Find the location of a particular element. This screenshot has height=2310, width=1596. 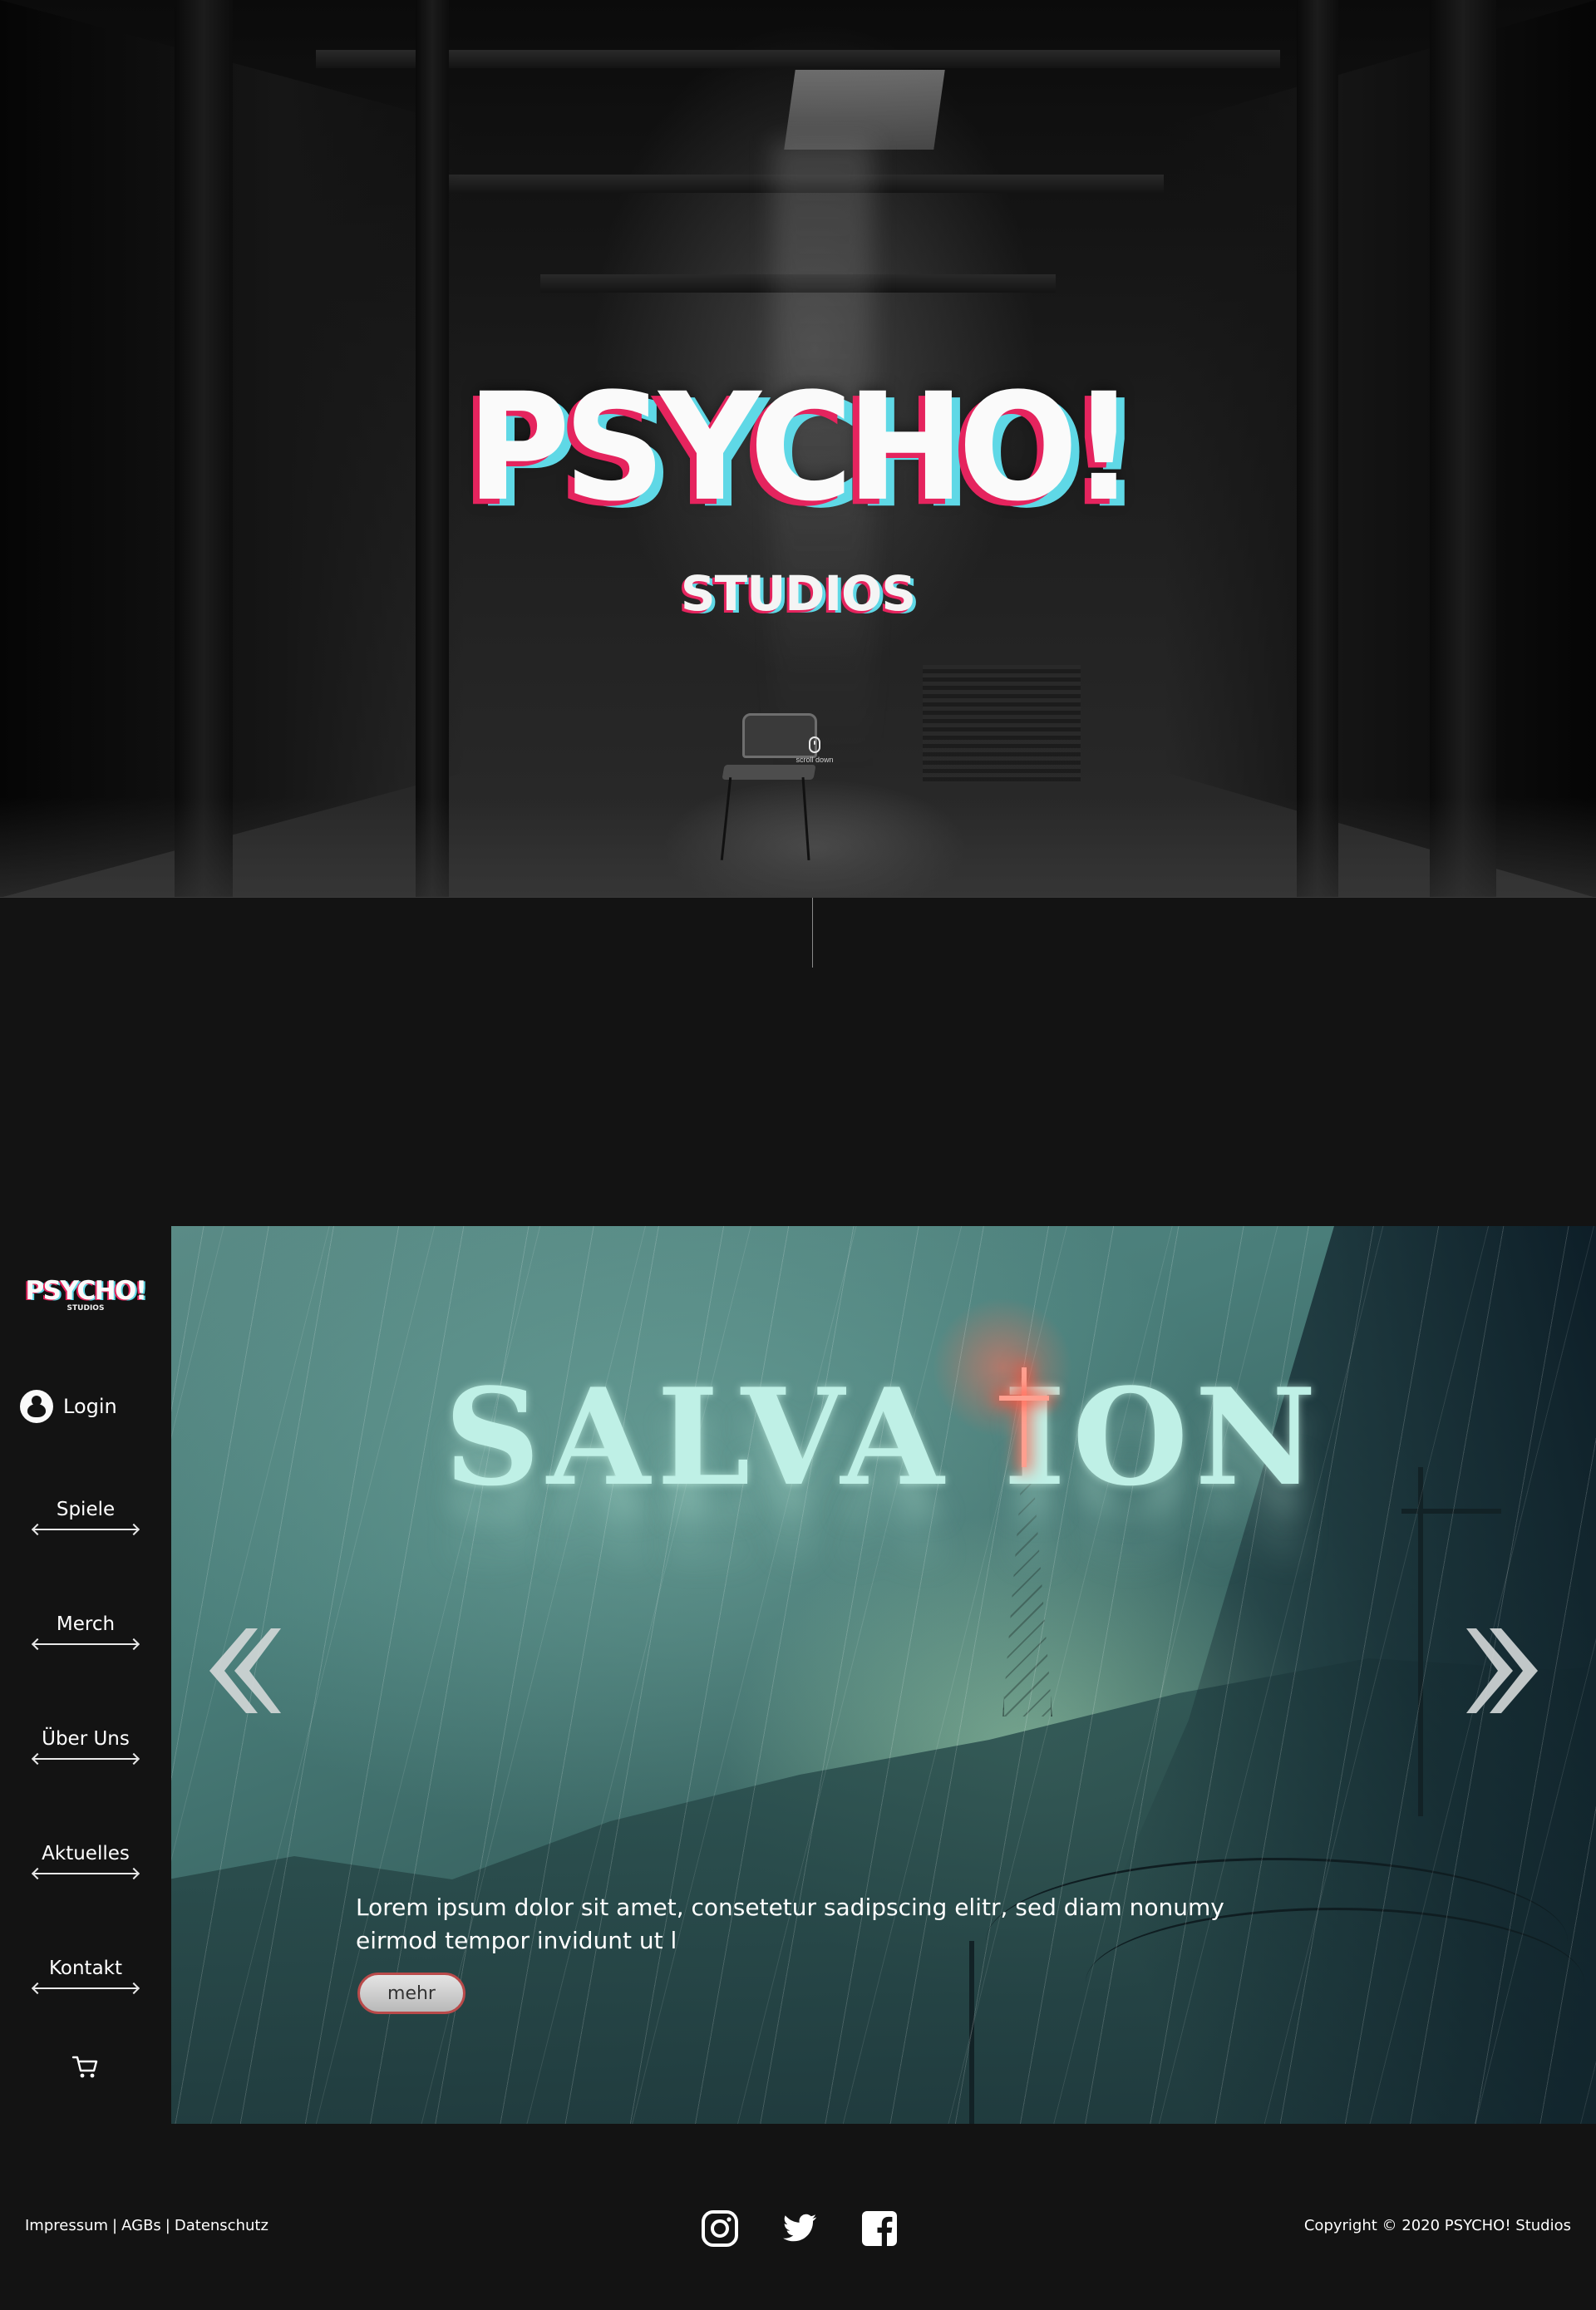

ceiling-beam is located at coordinates (798, 59).